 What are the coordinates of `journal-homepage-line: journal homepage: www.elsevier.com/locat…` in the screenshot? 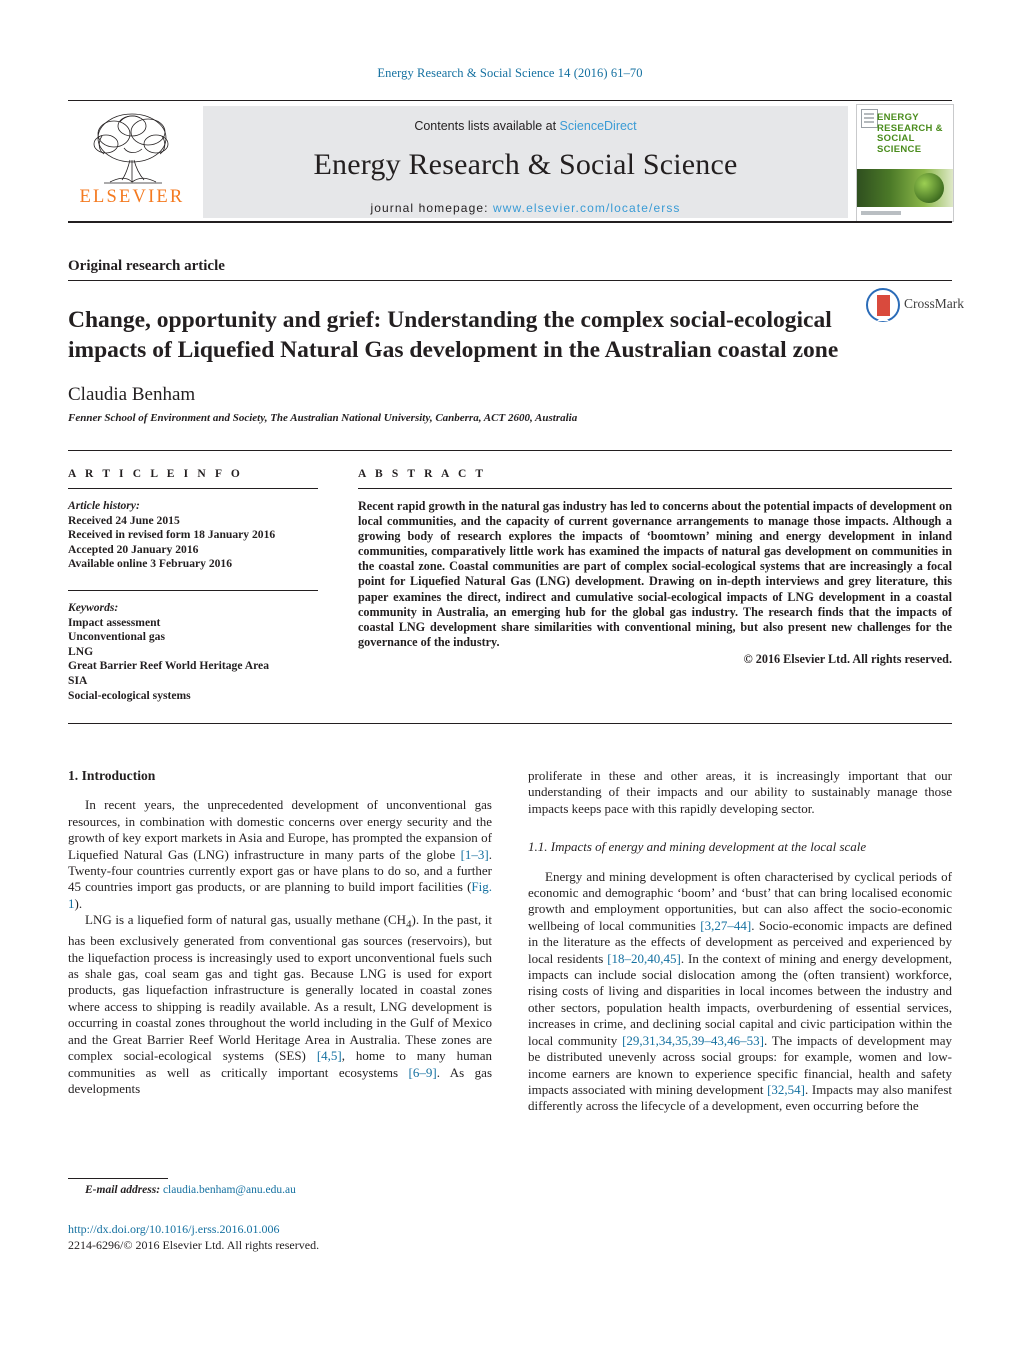 It's located at (525, 208).